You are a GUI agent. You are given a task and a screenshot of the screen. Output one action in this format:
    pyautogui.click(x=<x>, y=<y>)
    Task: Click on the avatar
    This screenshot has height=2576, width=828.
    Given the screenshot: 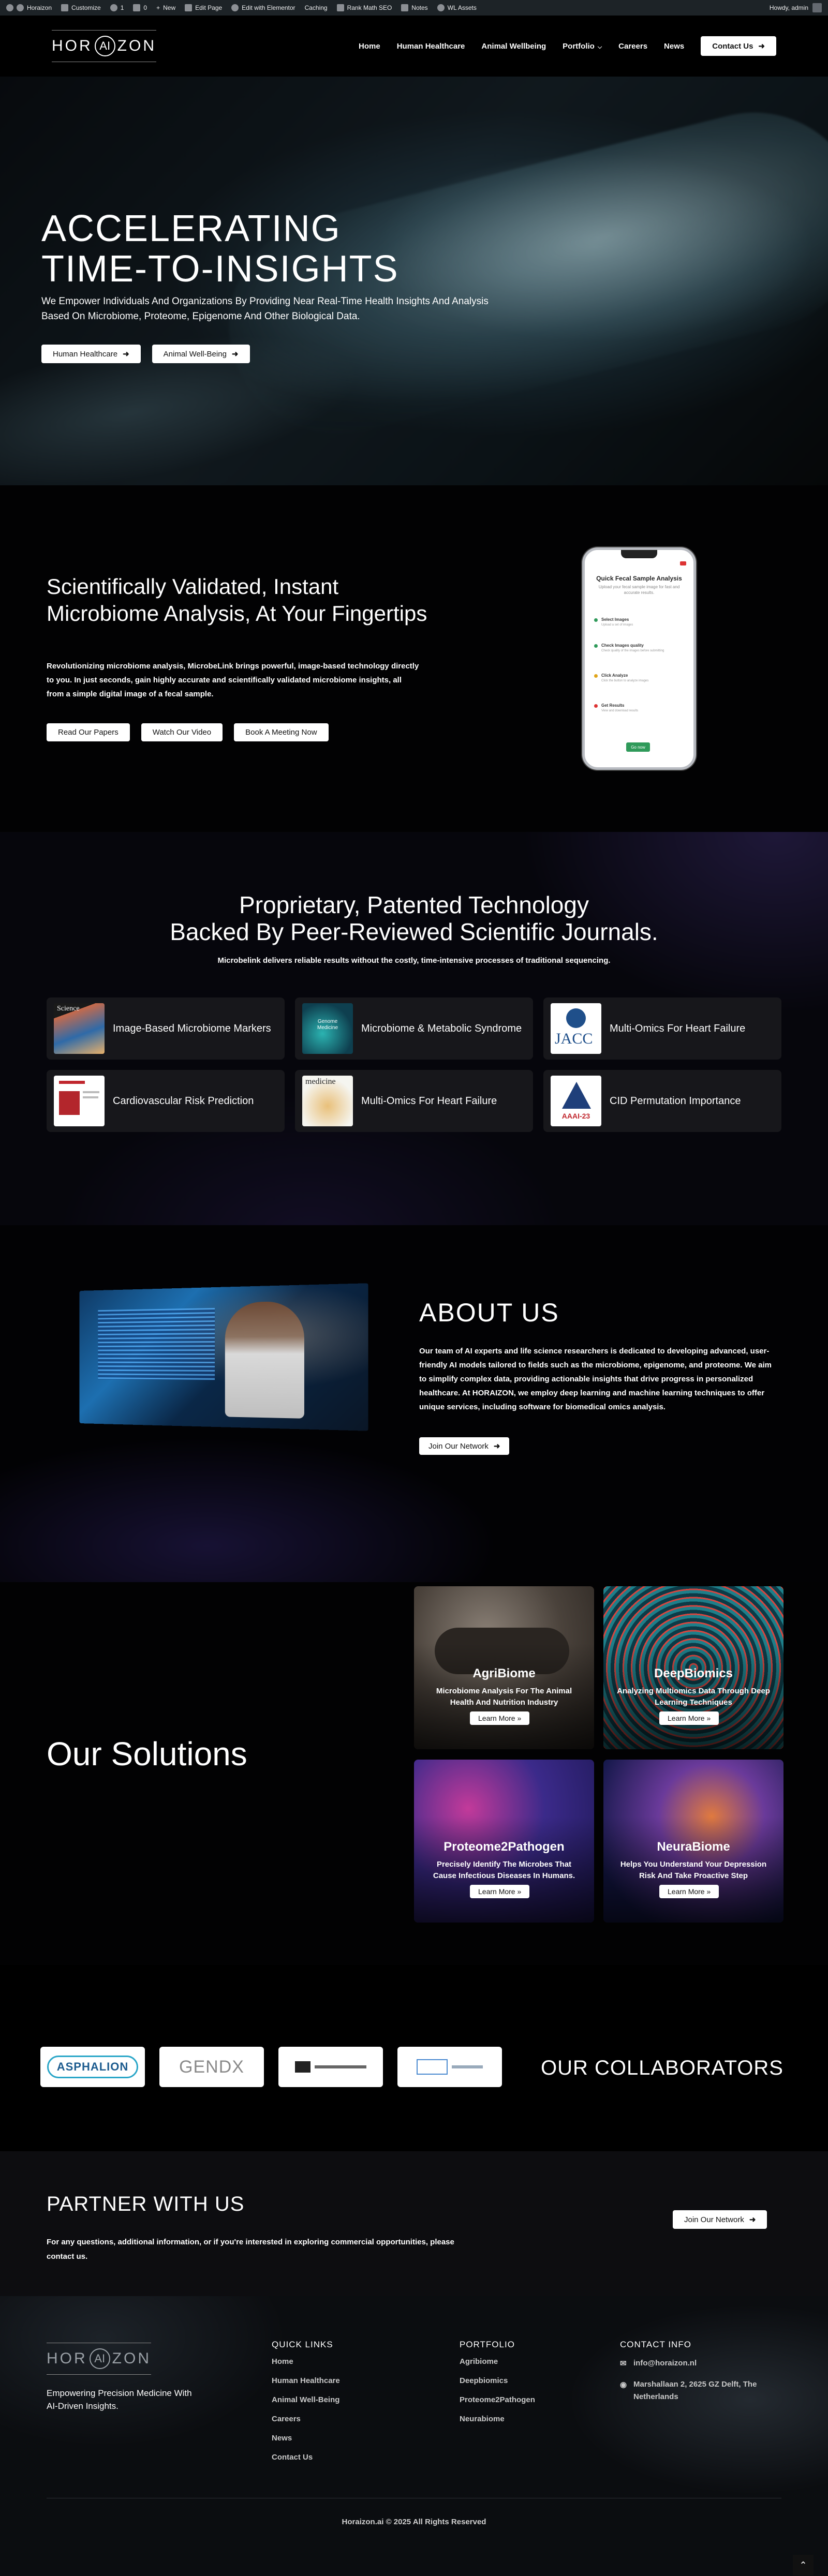 What is the action you would take?
    pyautogui.click(x=817, y=8)
    